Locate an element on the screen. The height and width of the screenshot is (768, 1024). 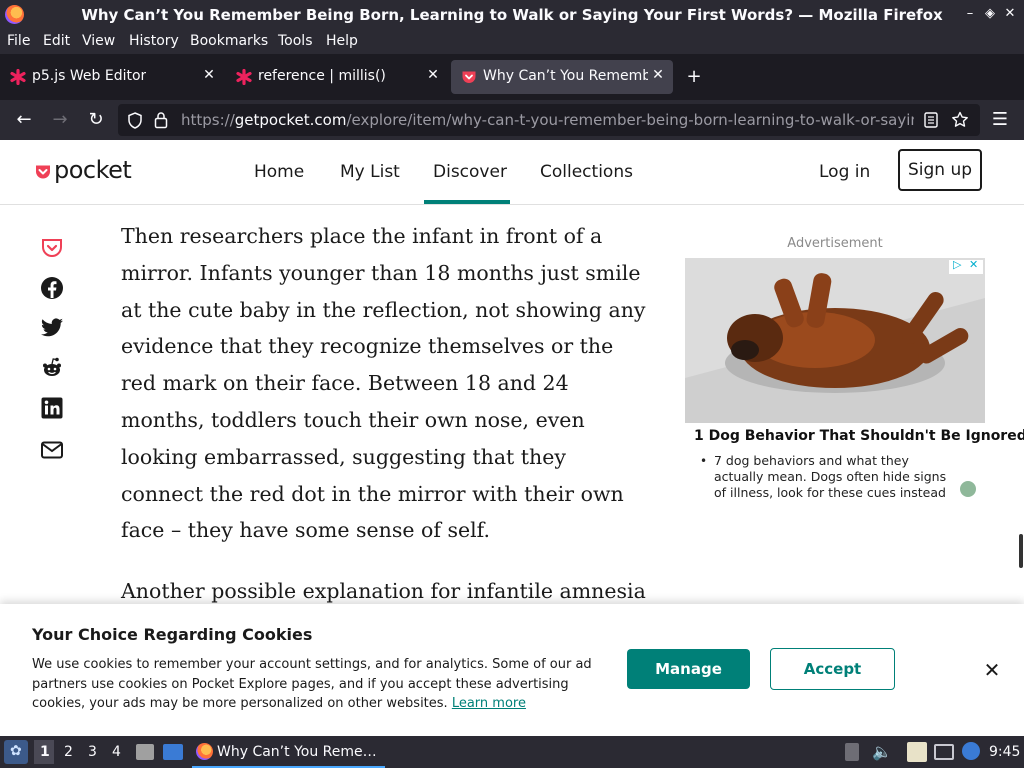
network-icon is located at coordinates (944, 752).